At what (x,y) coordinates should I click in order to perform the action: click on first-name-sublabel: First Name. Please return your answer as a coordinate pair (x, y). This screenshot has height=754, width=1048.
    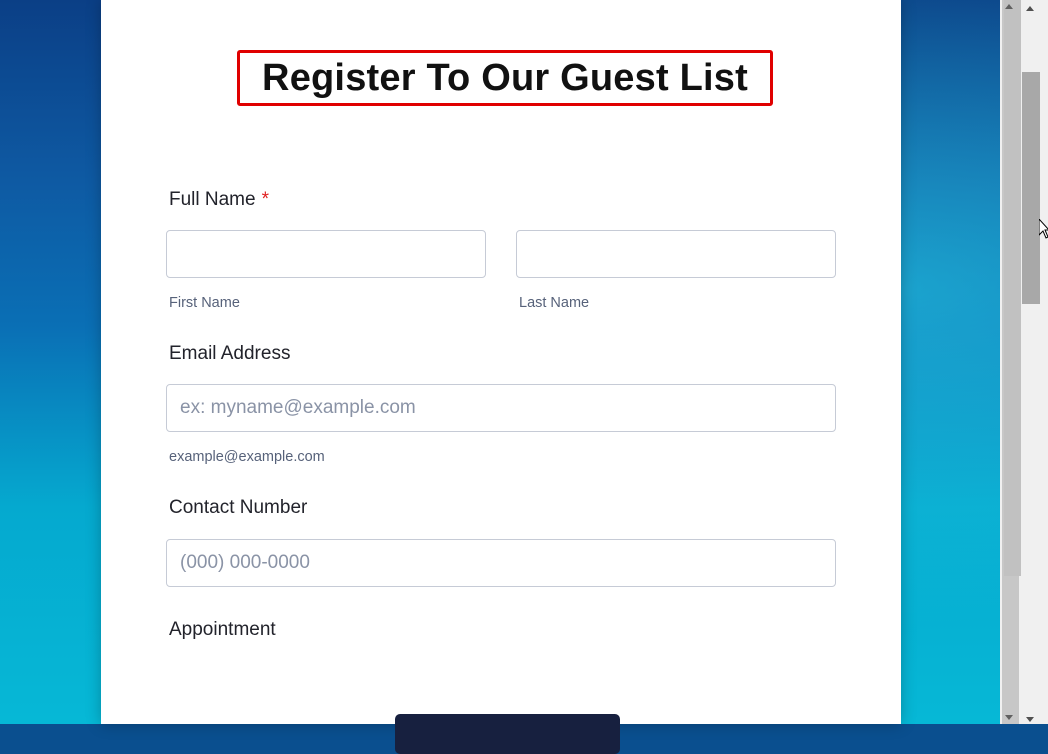
    Looking at the image, I should click on (204, 303).